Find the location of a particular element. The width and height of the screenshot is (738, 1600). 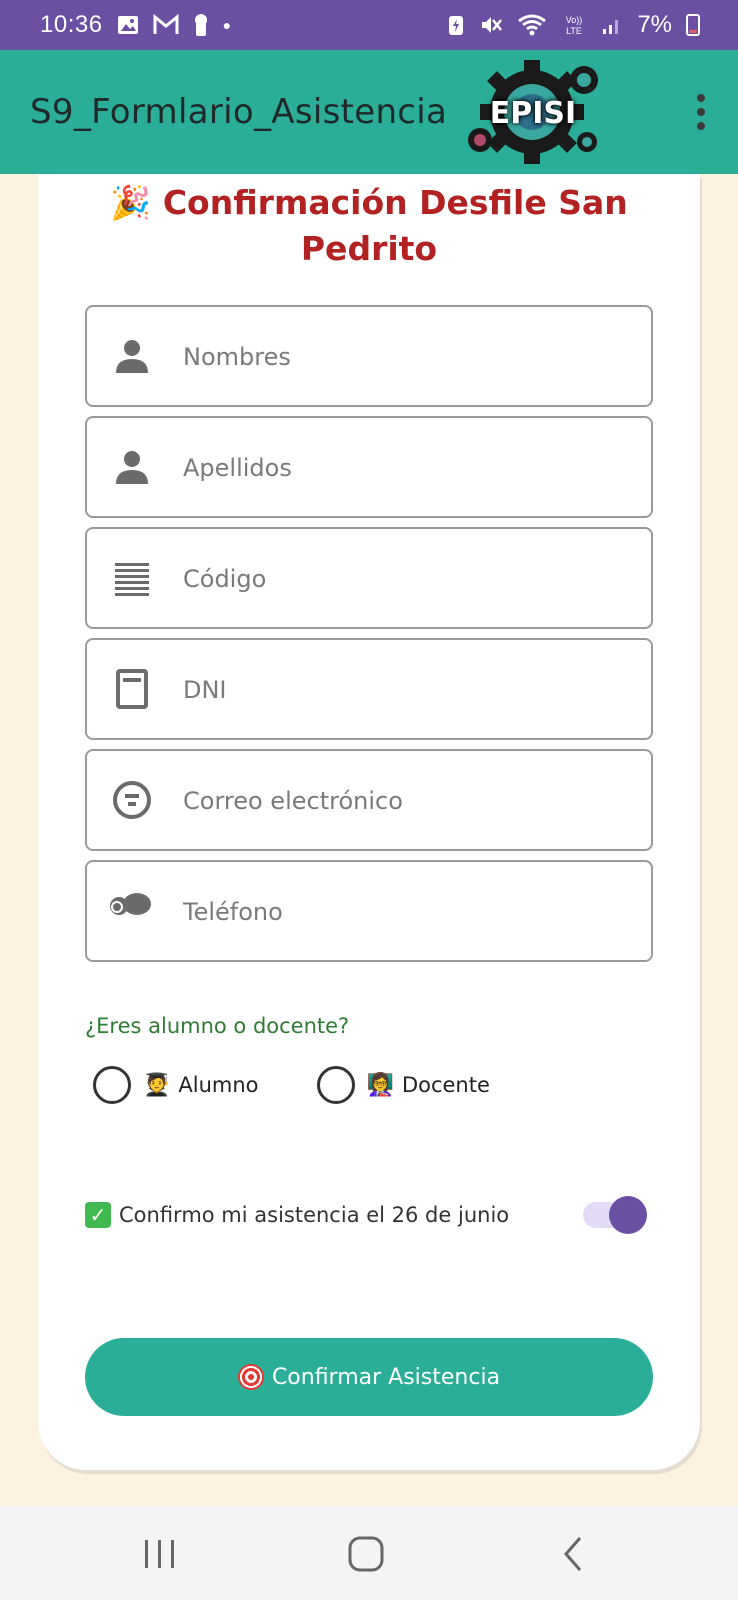

radio-docente: 👩‍🏫 Docente is located at coordinates (403, 1085).